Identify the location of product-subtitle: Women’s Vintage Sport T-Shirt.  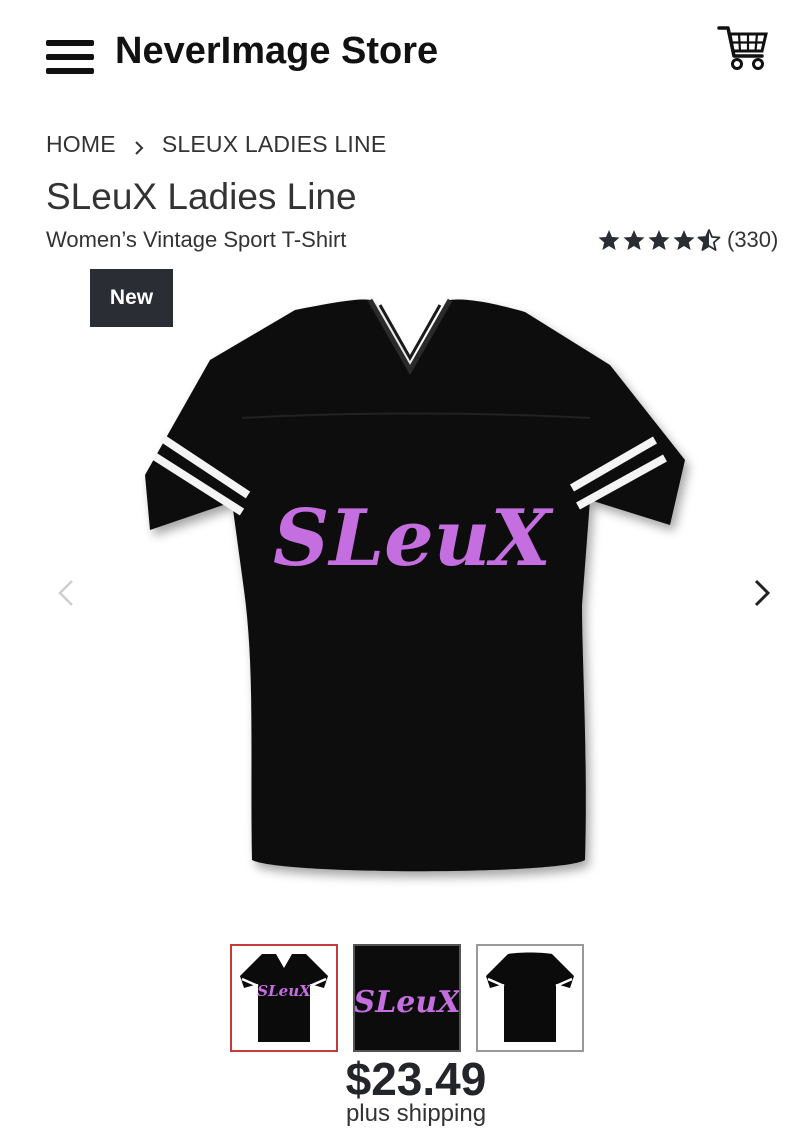
(196, 239).